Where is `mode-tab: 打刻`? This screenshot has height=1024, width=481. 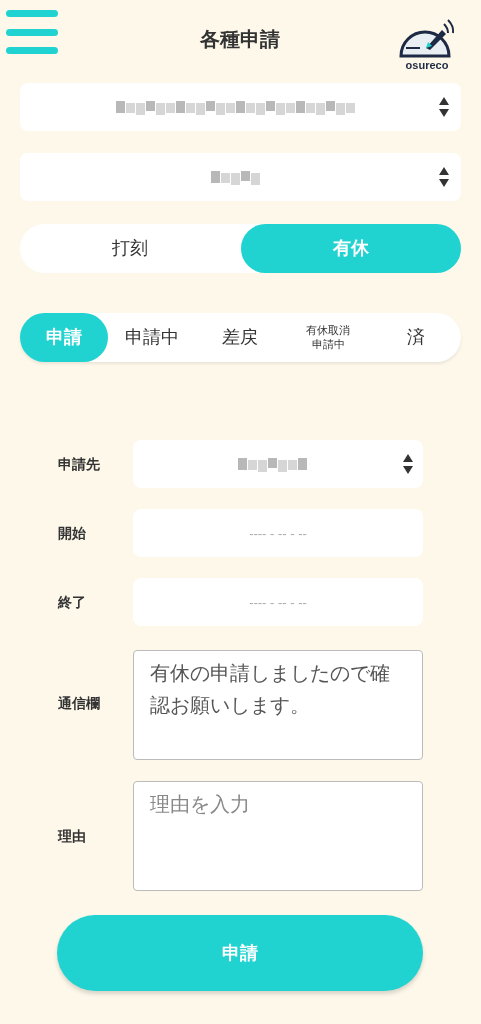
mode-tab: 打刻 is located at coordinates (130, 248).